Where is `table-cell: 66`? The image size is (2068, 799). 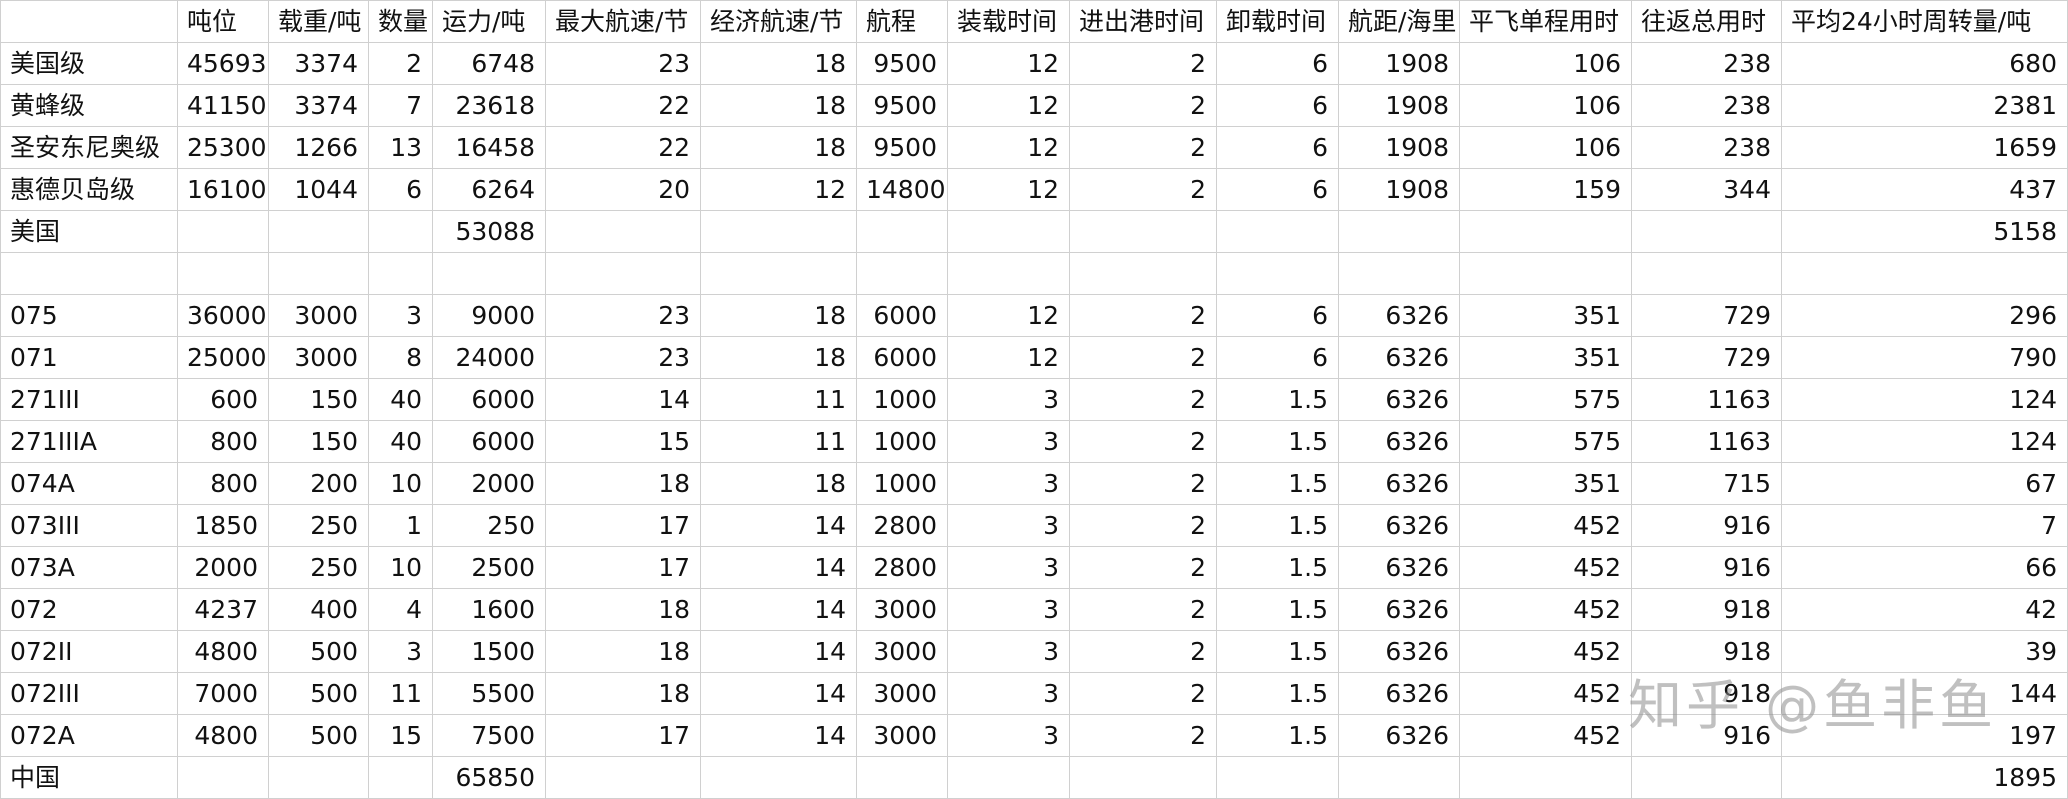
table-cell: 66 is located at coordinates (1924, 567).